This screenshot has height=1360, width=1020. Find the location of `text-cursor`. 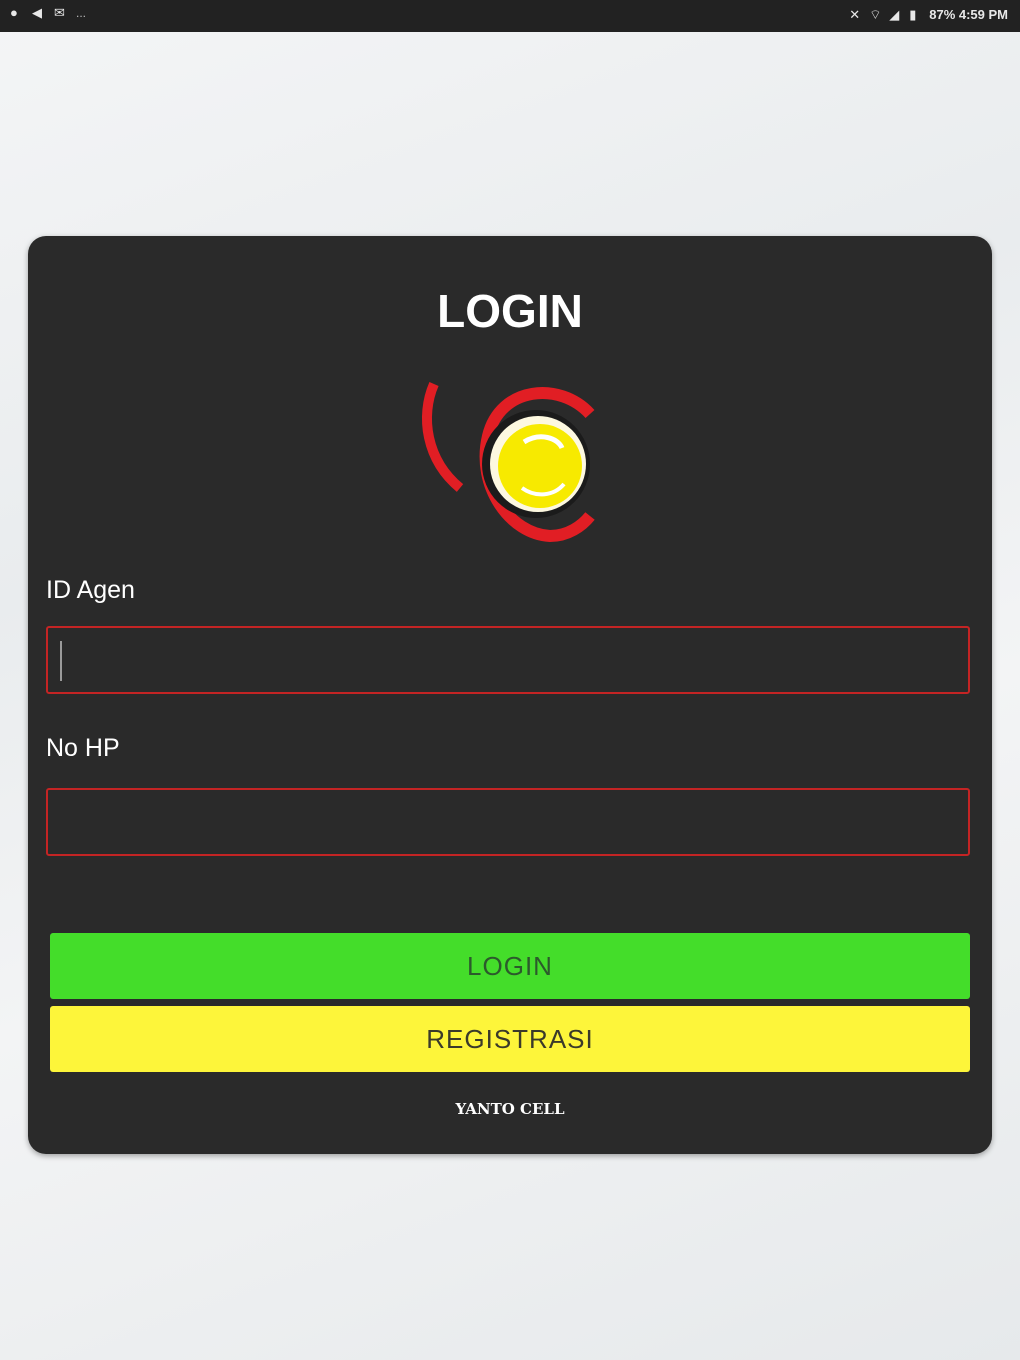

text-cursor is located at coordinates (61, 661).